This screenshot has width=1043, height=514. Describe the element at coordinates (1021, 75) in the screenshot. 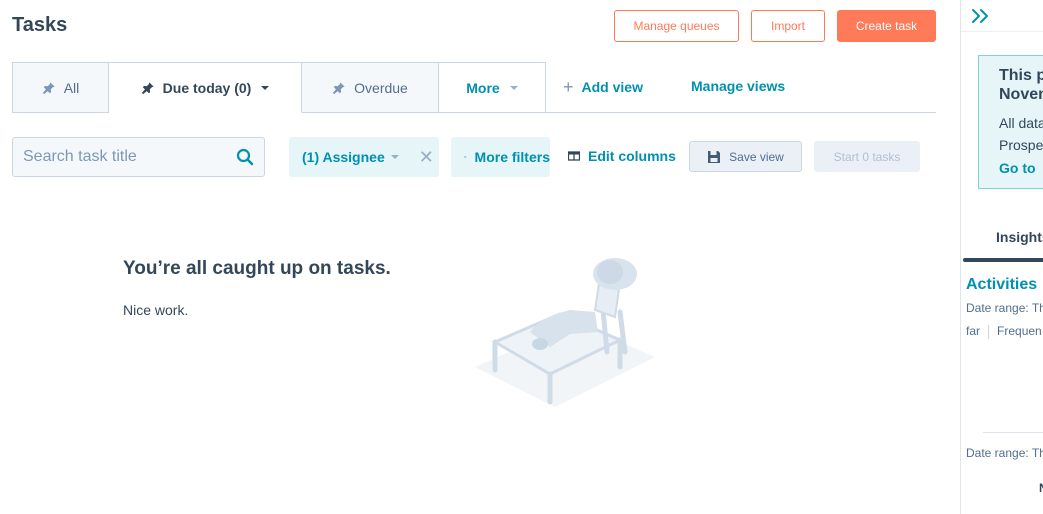

I see `notice-title-1: This p` at that location.